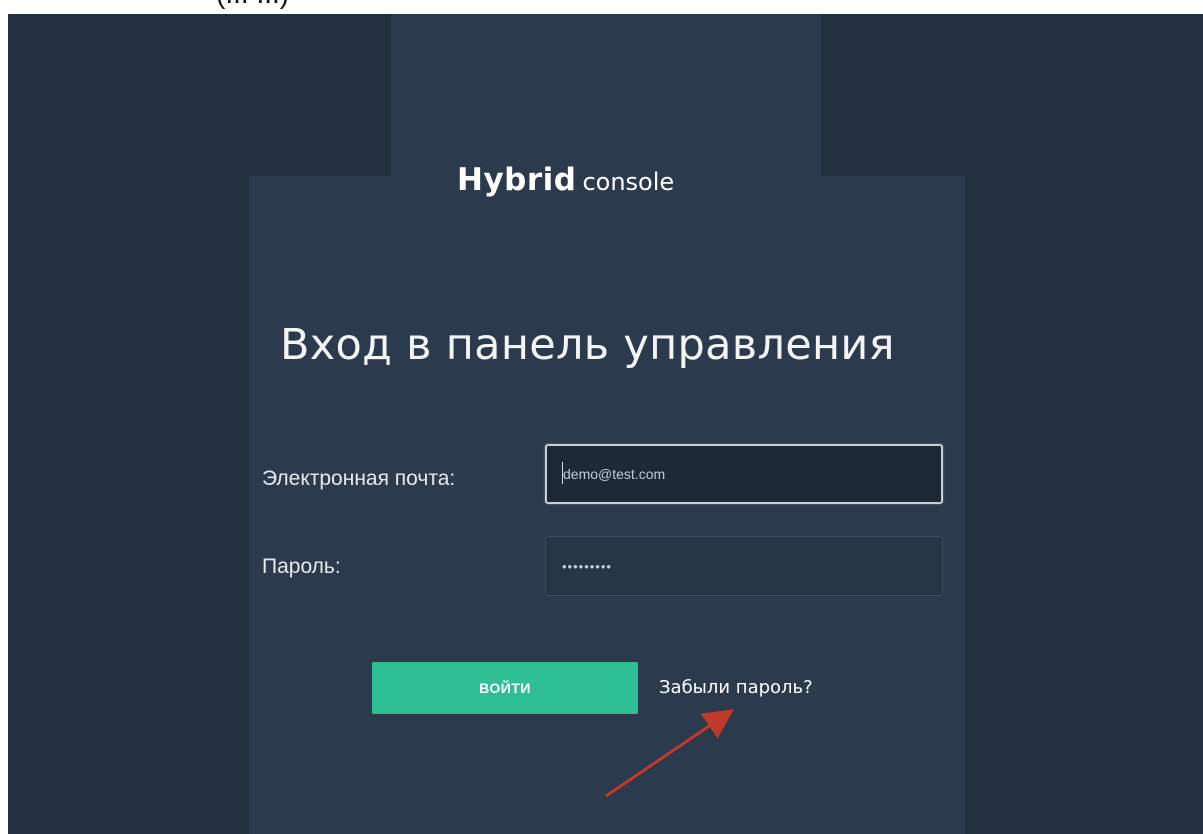  Describe the element at coordinates (601, 6) in the screenshot. I see `top-caption: (... ...)` at that location.